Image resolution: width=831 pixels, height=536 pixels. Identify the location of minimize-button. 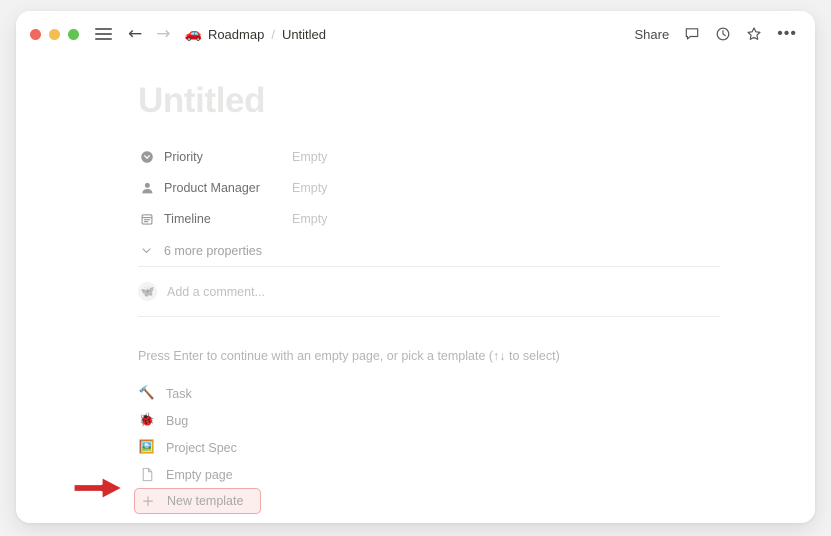
(54, 34).